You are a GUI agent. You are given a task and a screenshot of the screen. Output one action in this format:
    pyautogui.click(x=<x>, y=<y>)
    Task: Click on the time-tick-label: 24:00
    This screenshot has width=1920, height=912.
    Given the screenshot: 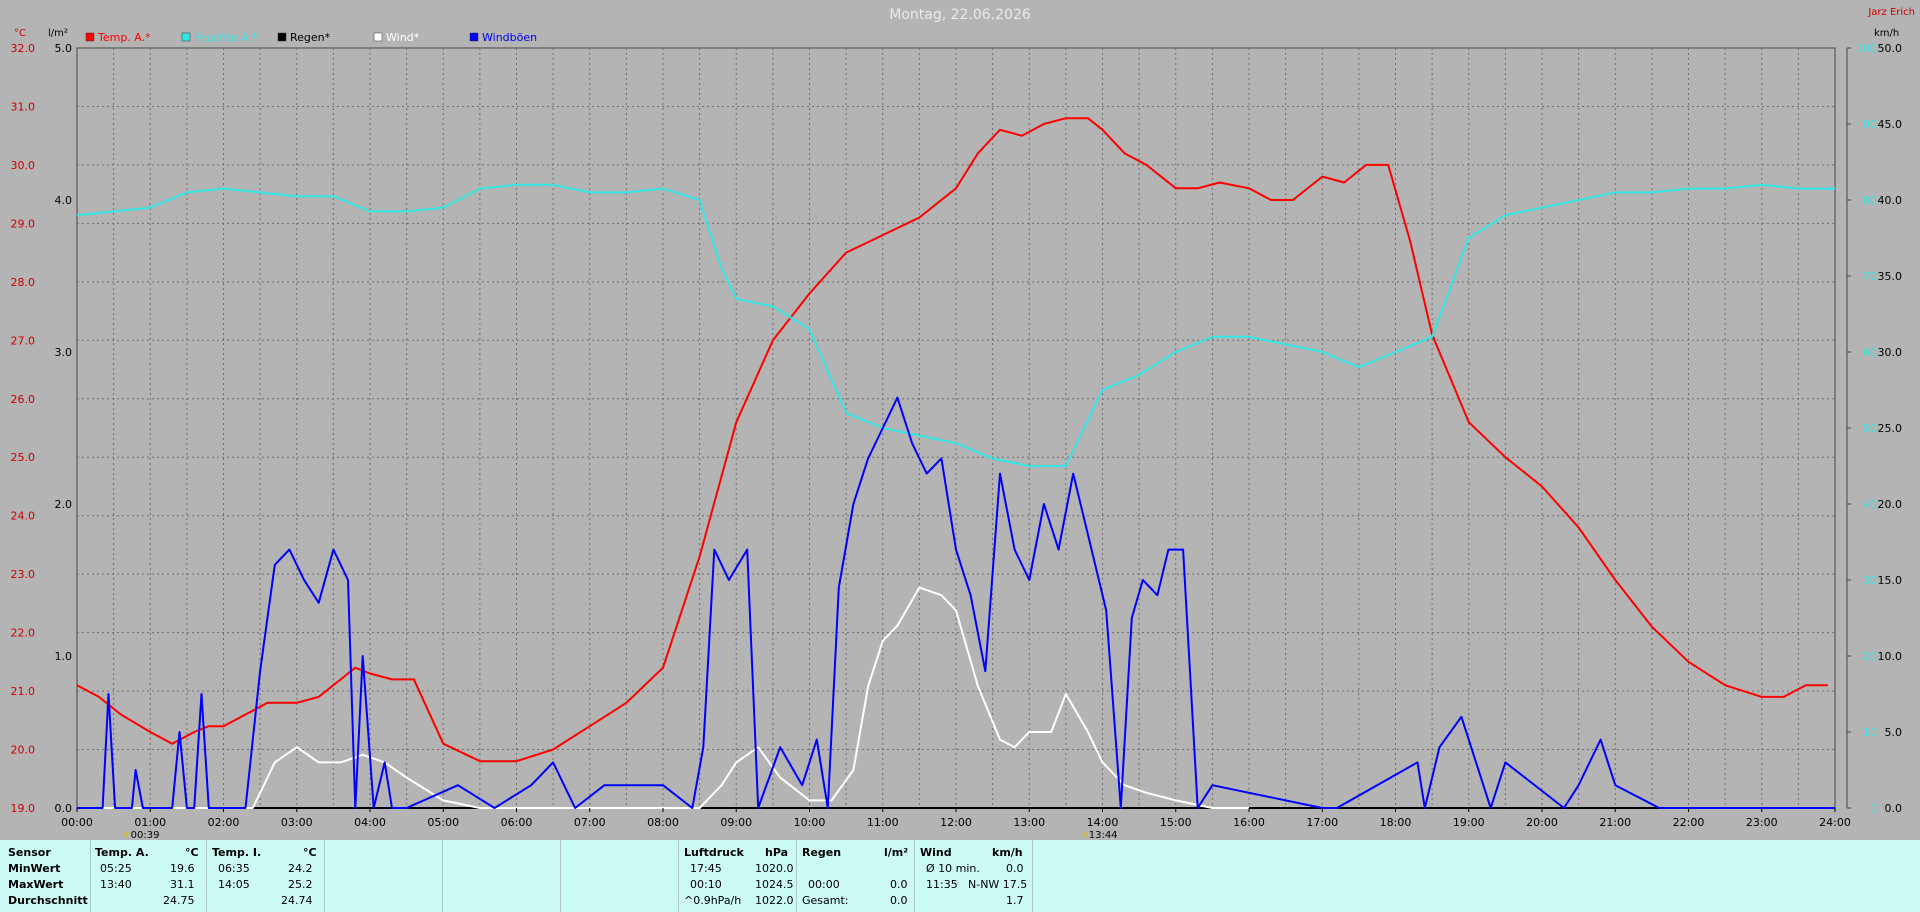 What is the action you would take?
    pyautogui.click(x=1835, y=822)
    